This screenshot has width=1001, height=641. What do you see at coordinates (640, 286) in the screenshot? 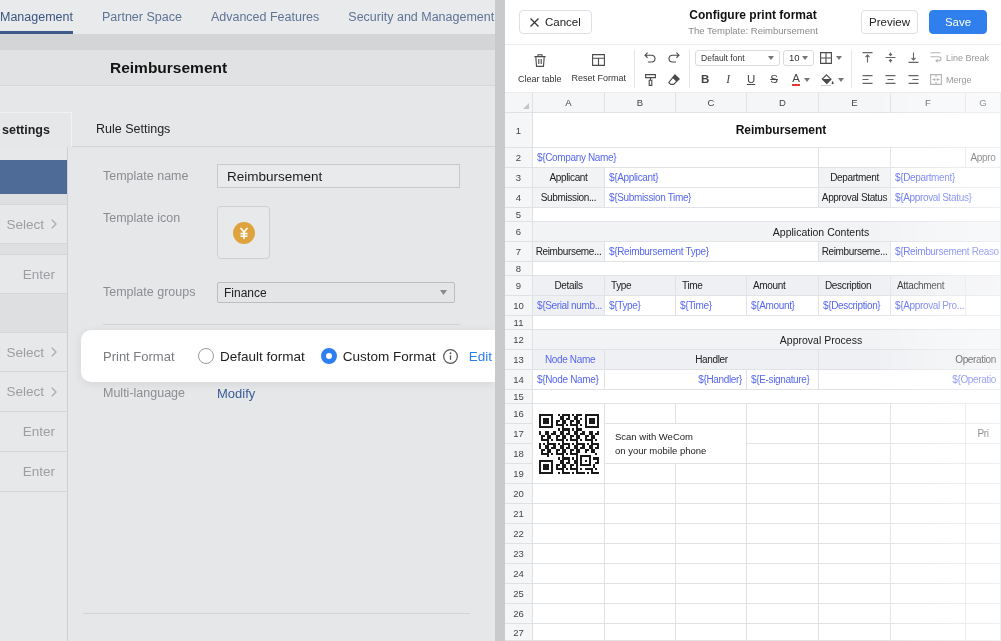
I see `sheet-cell: Type` at bounding box center [640, 286].